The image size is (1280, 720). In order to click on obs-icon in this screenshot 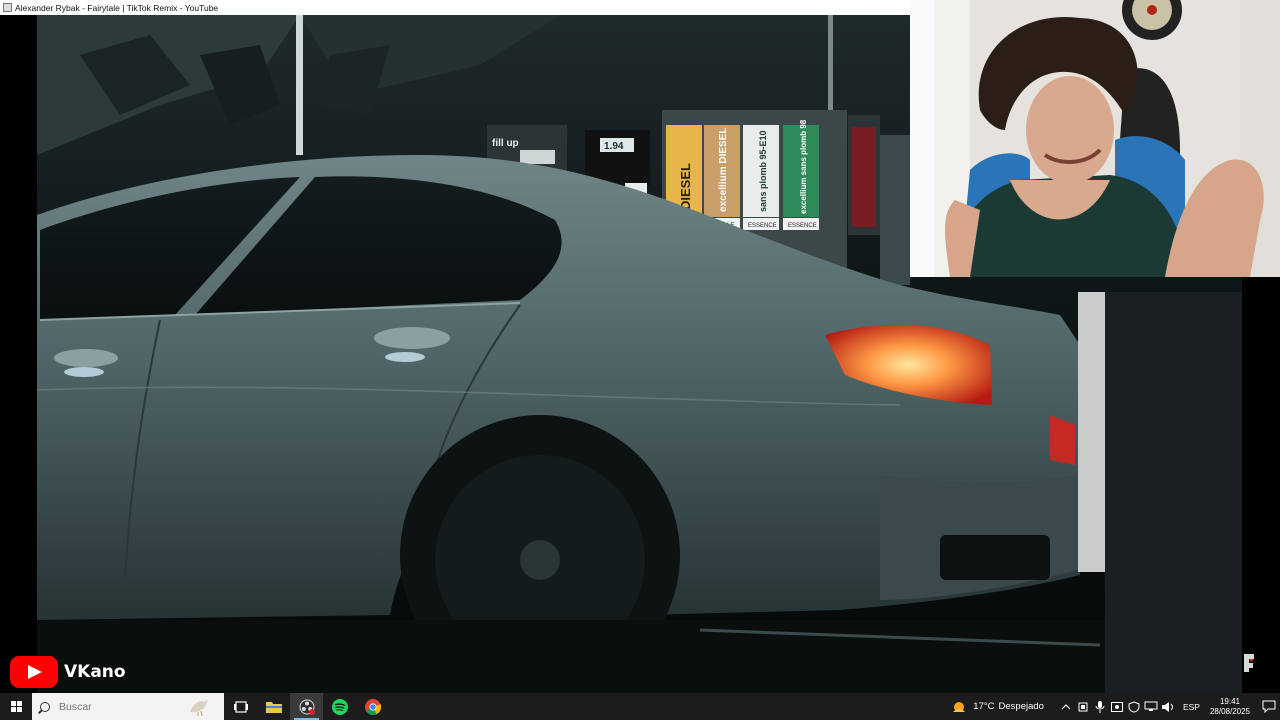, I will do `click(307, 707)`.